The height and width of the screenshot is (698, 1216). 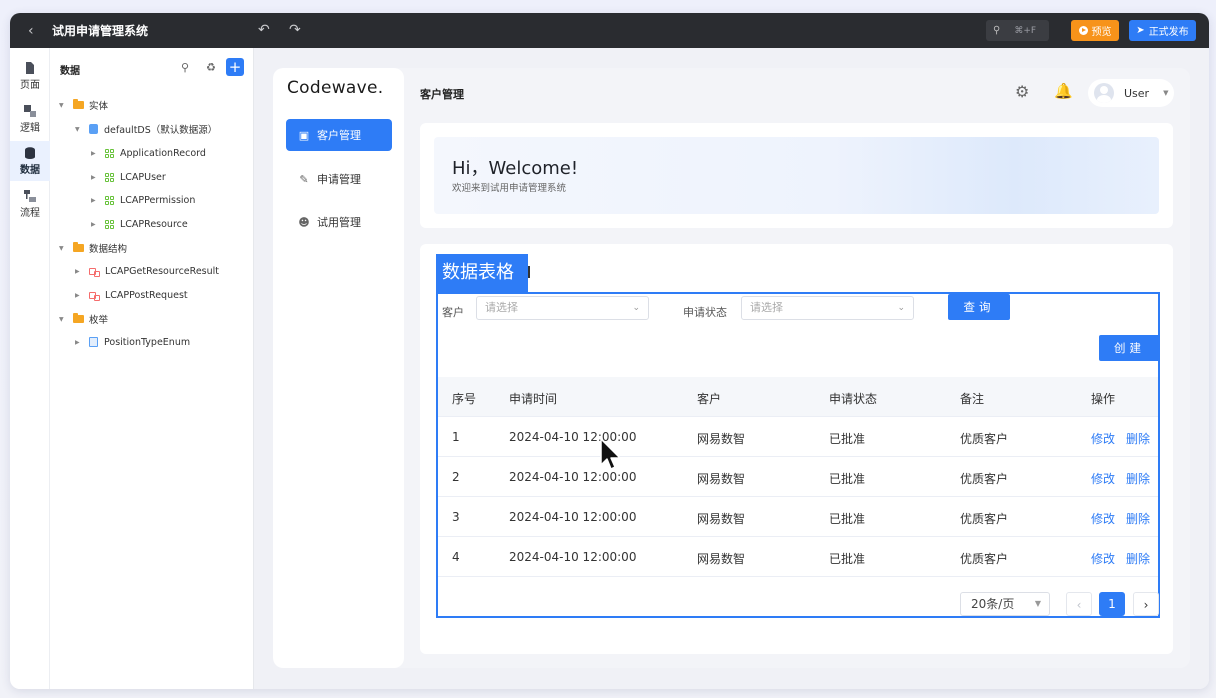 What do you see at coordinates (533, 399) in the screenshot?
I see `column-header: 申请时间` at bounding box center [533, 399].